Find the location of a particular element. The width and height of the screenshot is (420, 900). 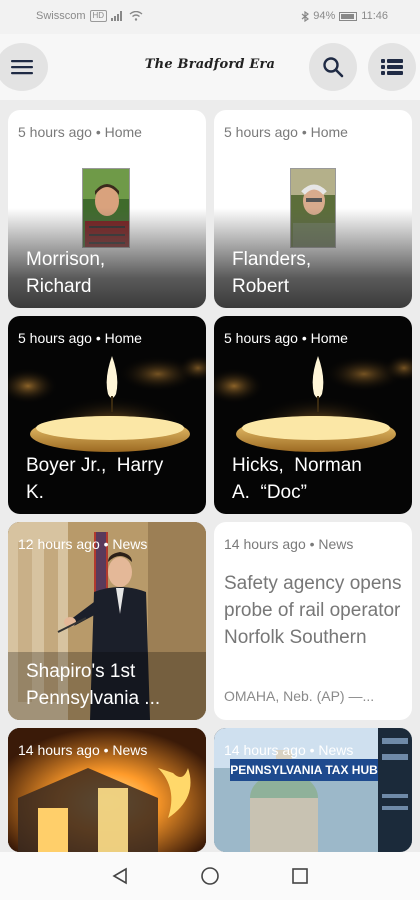

obituary-card: 5 hours ago • Home Boyer Jr., Harry K. is located at coordinates (107, 415).